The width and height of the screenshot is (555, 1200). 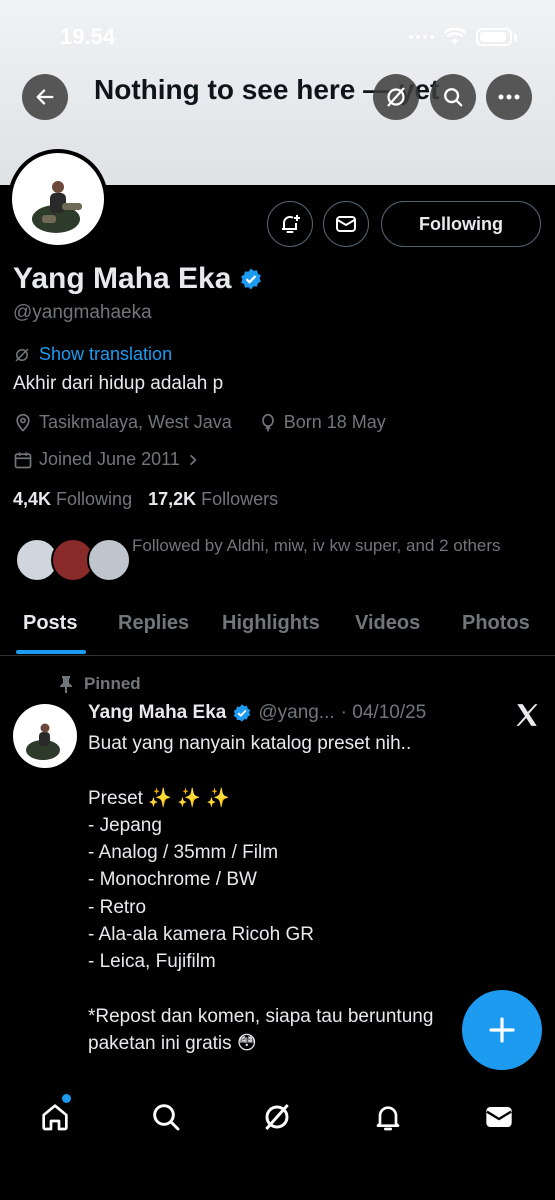 What do you see at coordinates (334, 422) in the screenshot?
I see `profile-birthday: Born 18 May` at bounding box center [334, 422].